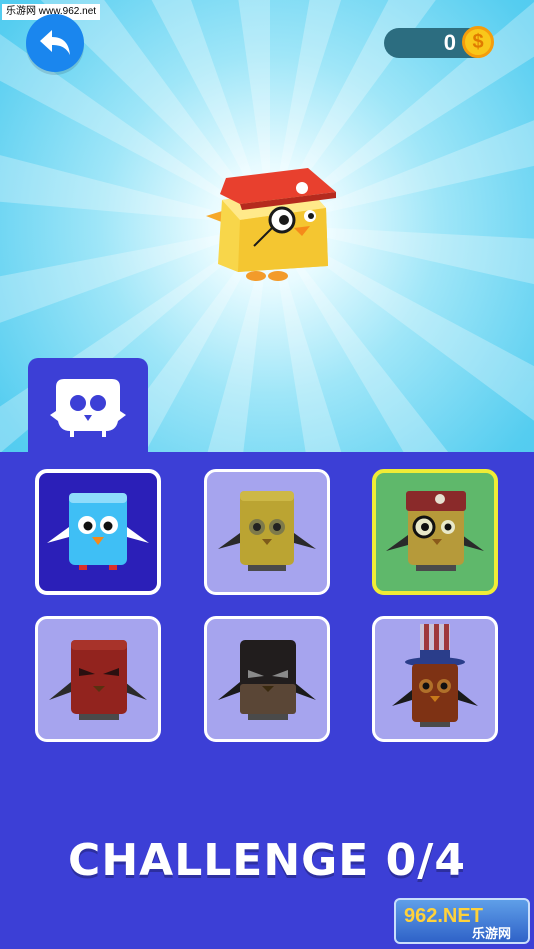 The height and width of the screenshot is (949, 534). I want to click on coin-symbol: $, so click(478, 41).